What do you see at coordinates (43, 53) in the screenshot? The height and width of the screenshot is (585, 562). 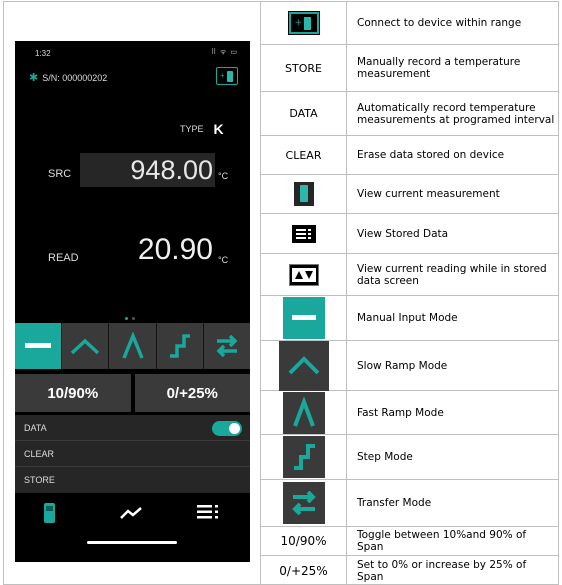 I see `status-time: 1:32` at bounding box center [43, 53].